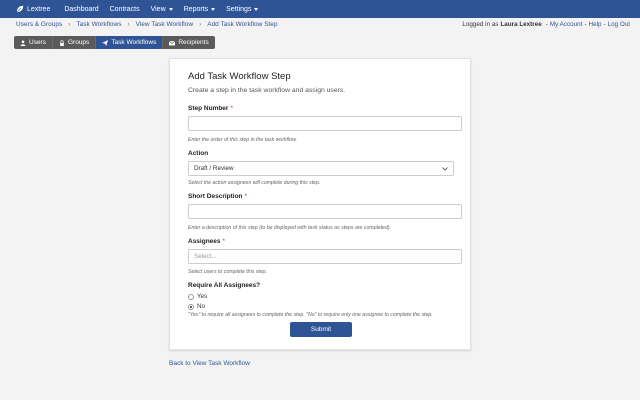  I want to click on section-tabs: Users Groups Task Workflows Recipients, so click(114, 42).